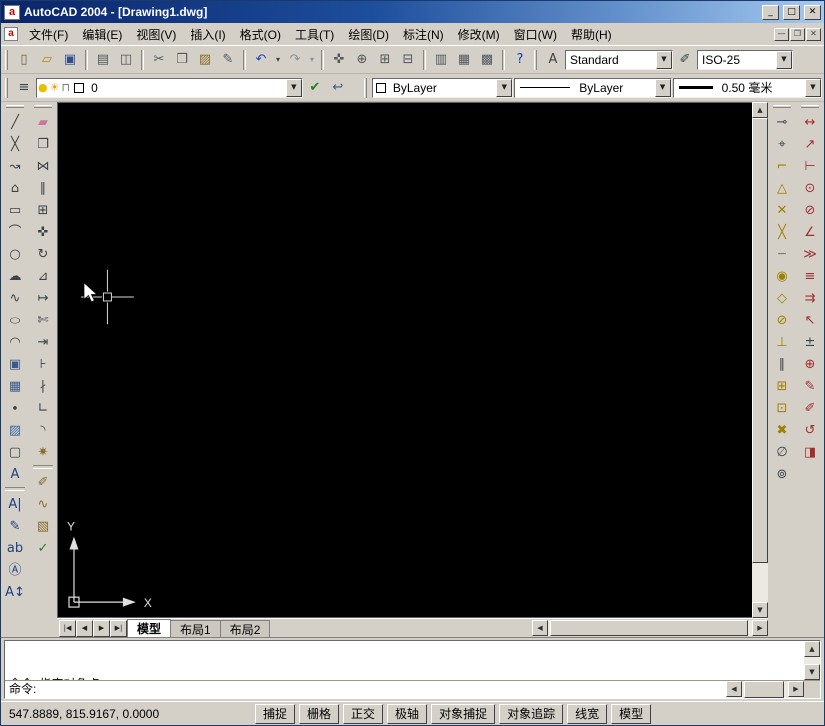  I want to click on scale-text-button: A↕, so click(15, 592).